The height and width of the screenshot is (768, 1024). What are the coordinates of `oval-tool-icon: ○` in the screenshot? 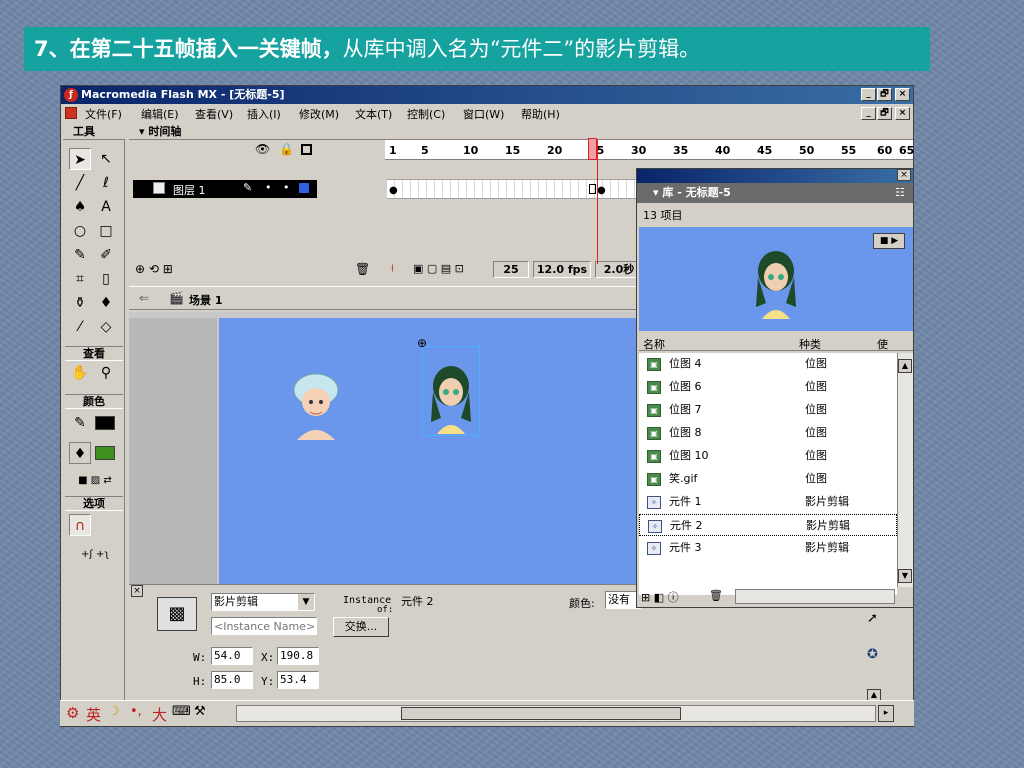 It's located at (80, 231).